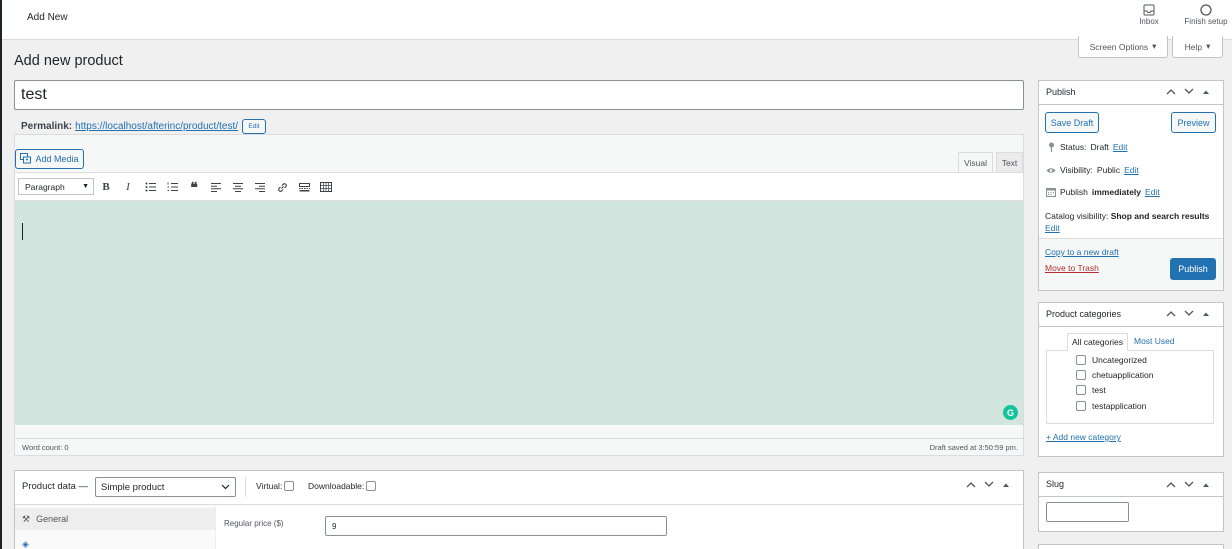 Image resolution: width=1232 pixels, height=549 pixels. I want to click on bold-icon: B, so click(106, 187).